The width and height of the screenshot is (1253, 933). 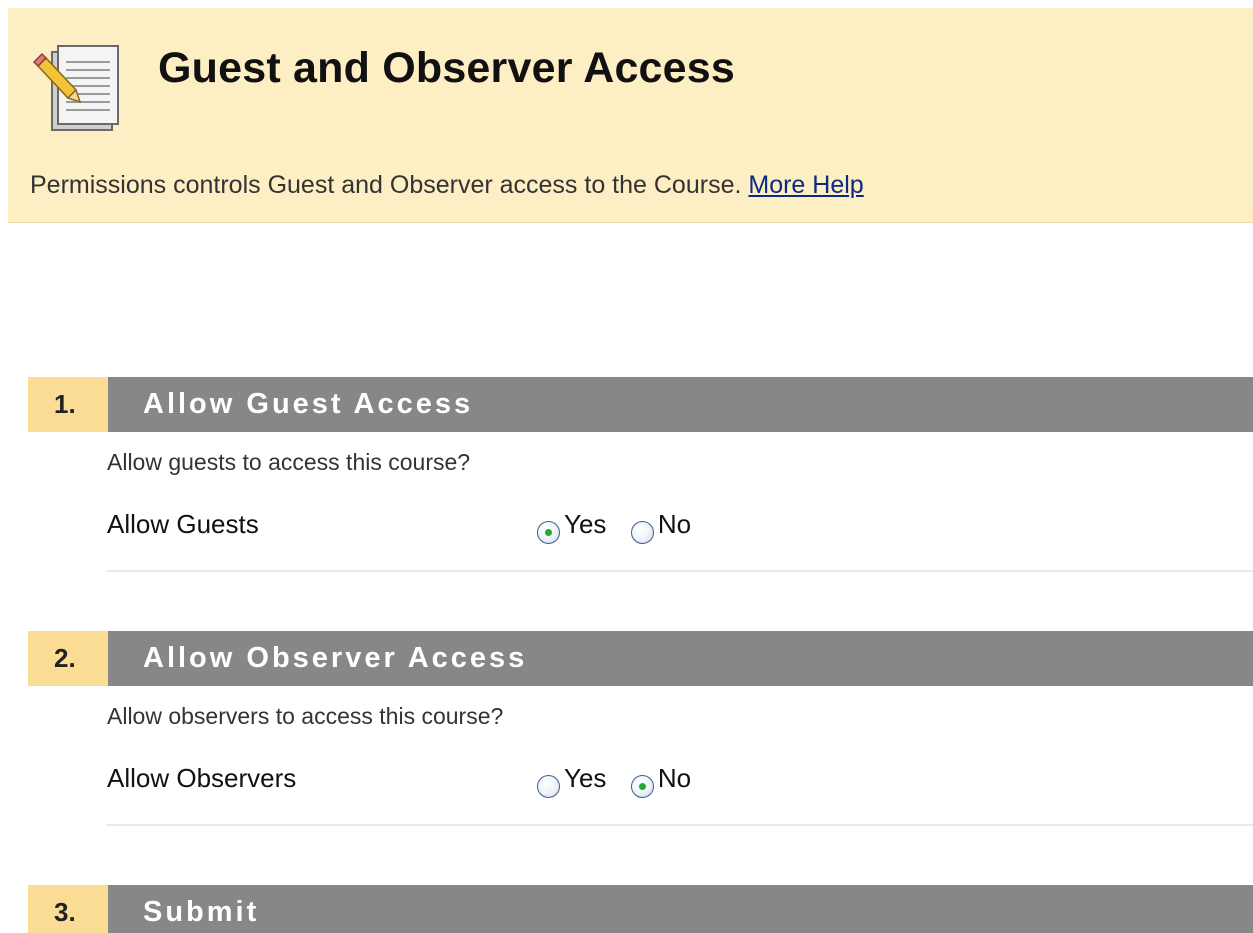 I want to click on allow-observers-no-option: No, so click(x=661, y=780).